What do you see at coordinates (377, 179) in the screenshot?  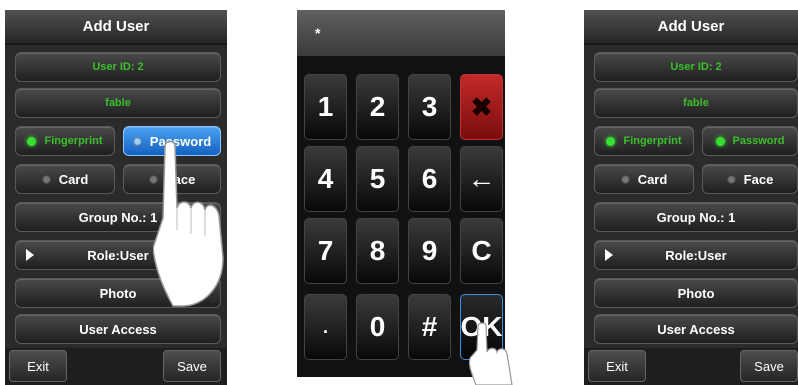 I see `key-5: 5` at bounding box center [377, 179].